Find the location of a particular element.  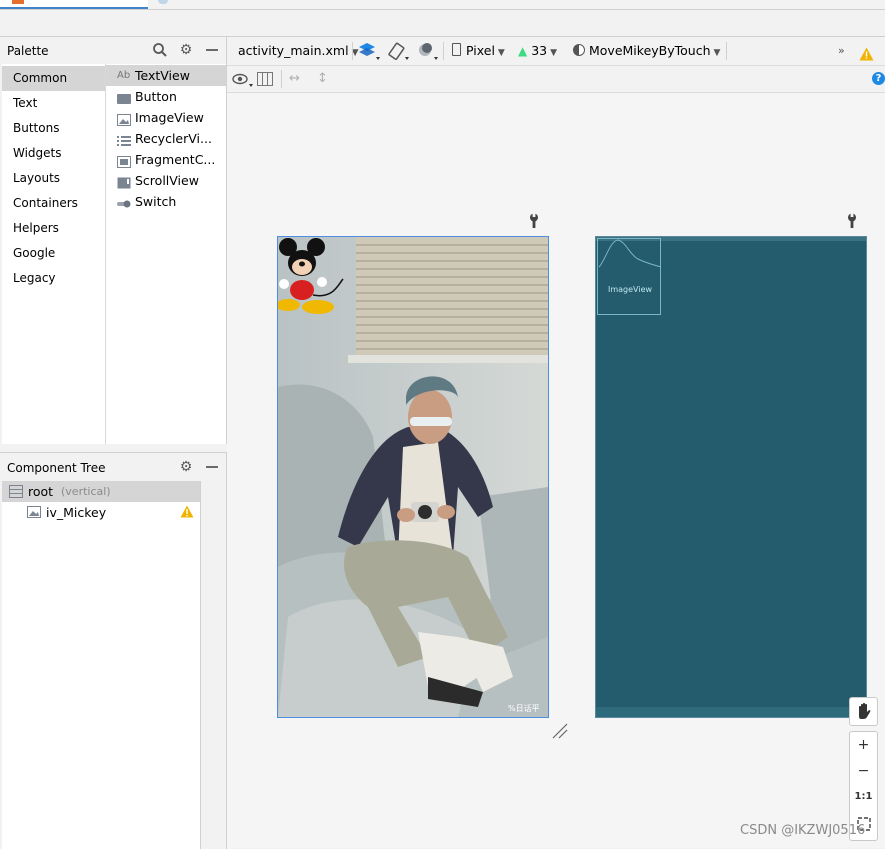

layout-file-dropdown: activity_main.xml ▼ is located at coordinates (298, 51).